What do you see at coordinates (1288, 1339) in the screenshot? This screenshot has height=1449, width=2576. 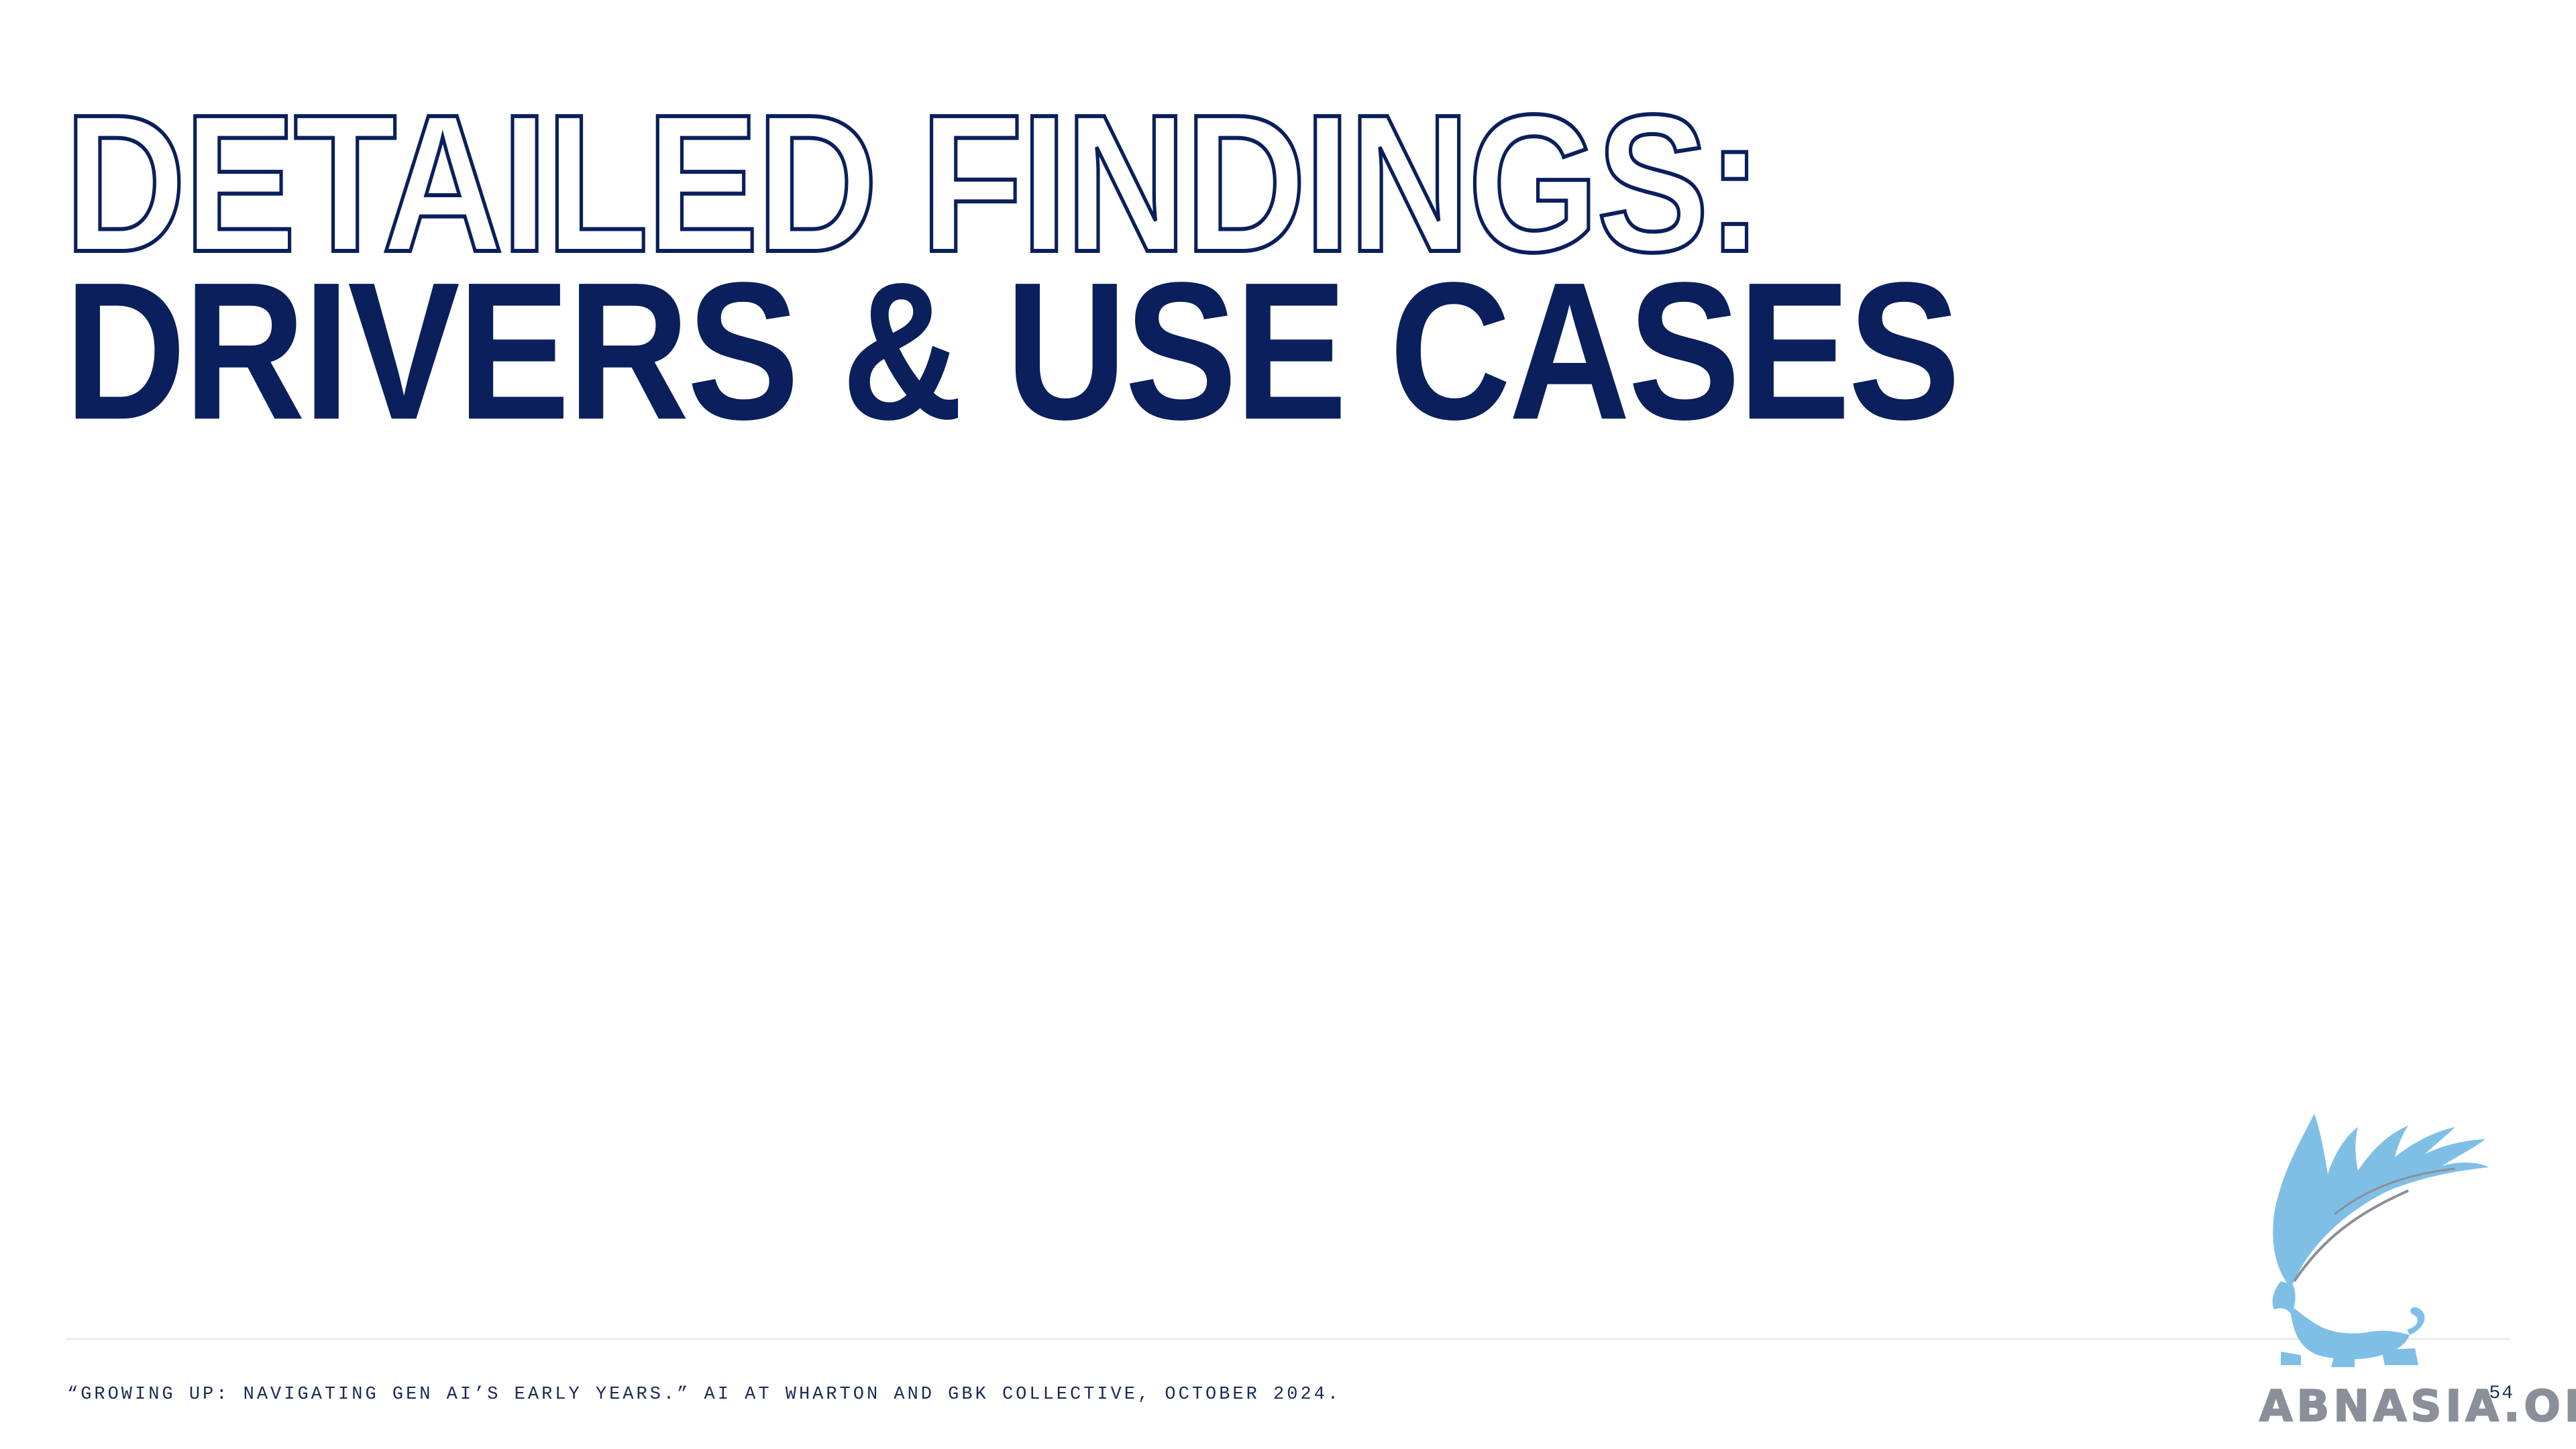 I see `footer-divider` at bounding box center [1288, 1339].